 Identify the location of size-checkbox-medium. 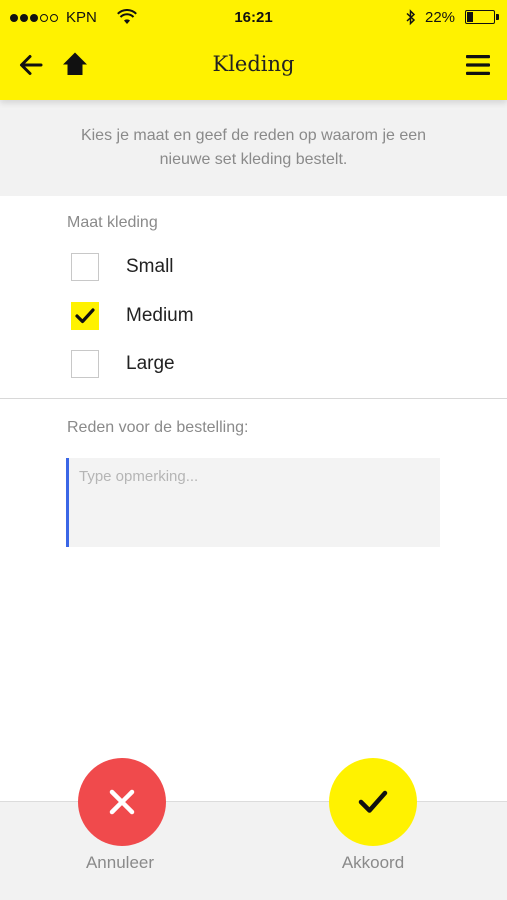
(85, 316).